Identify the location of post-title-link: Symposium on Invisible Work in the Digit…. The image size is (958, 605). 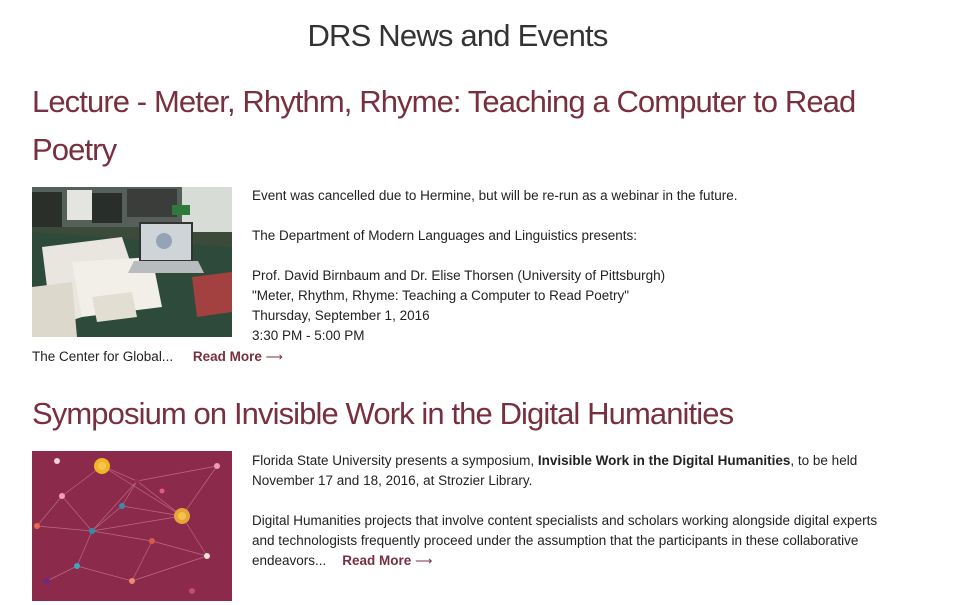
(383, 413).